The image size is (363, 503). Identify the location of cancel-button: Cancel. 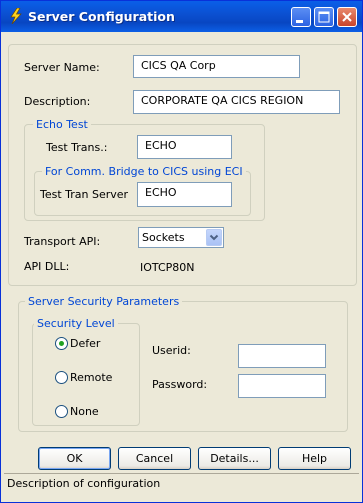
(154, 458).